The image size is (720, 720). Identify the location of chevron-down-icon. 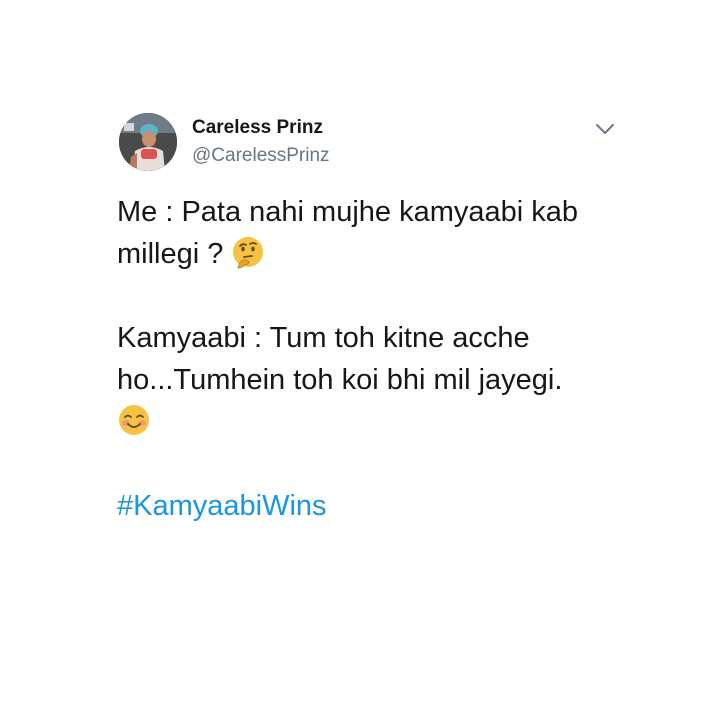
(605, 129).